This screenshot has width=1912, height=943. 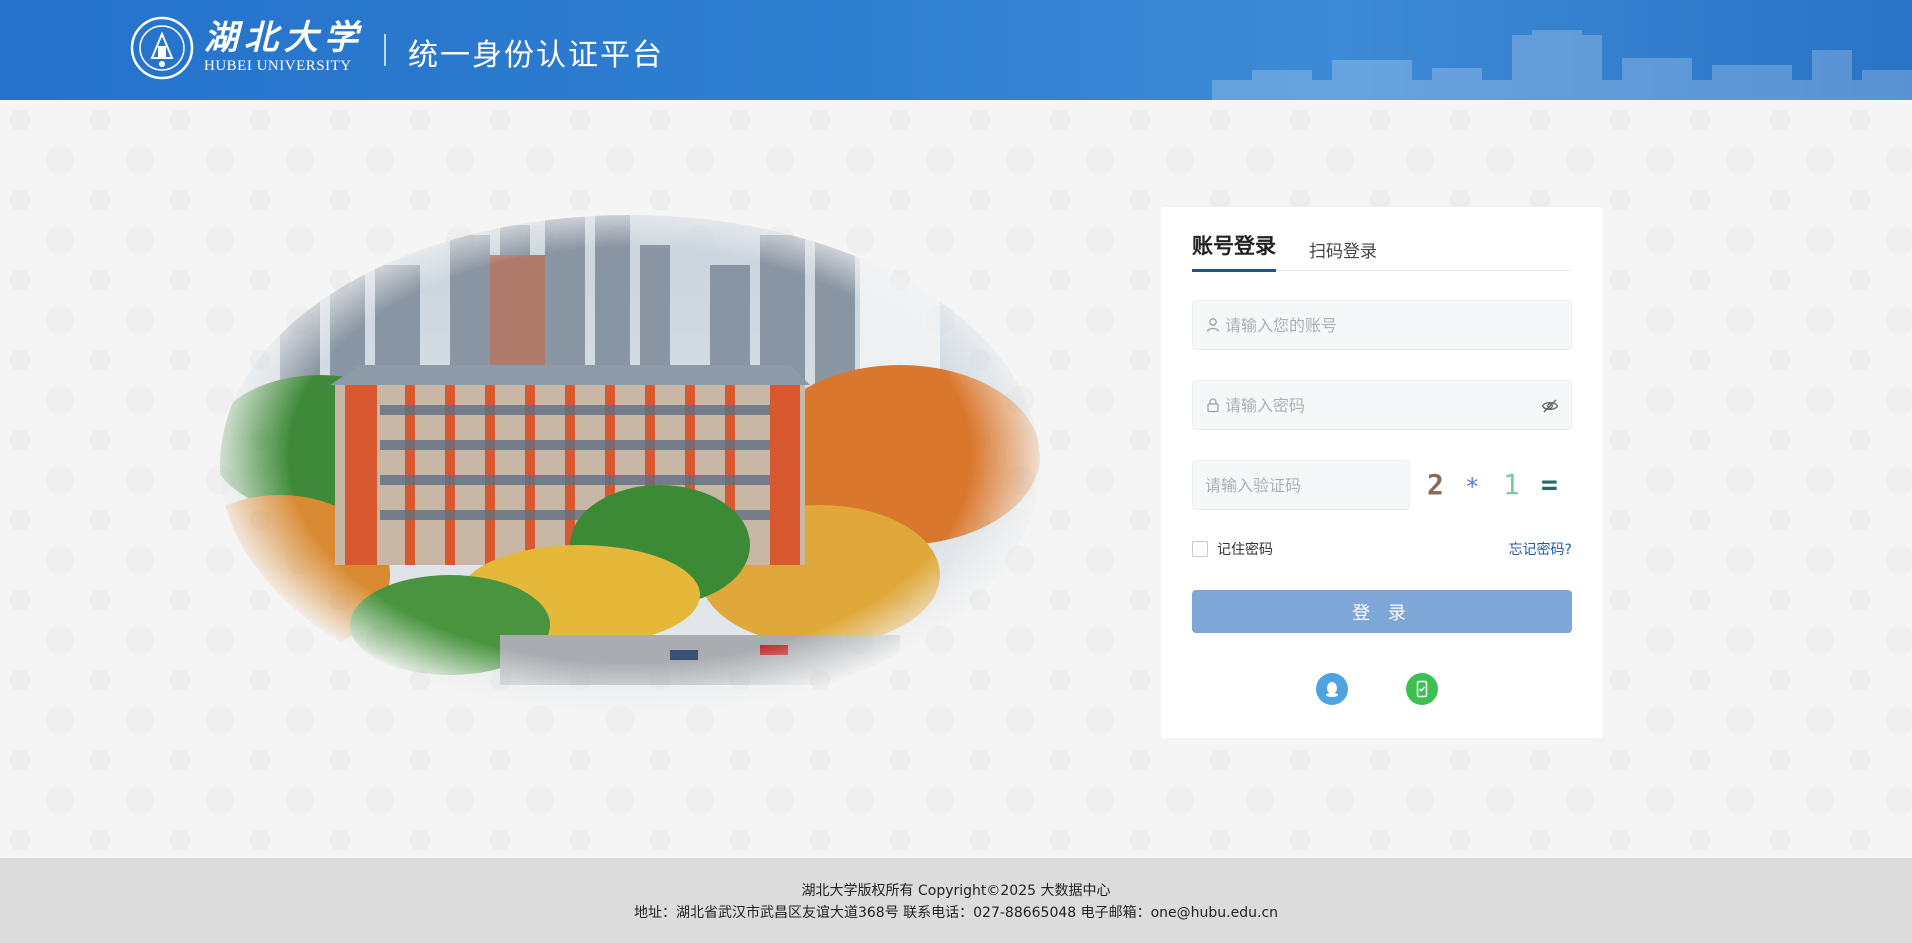 I want to click on captcha-input, so click(x=1305, y=485).